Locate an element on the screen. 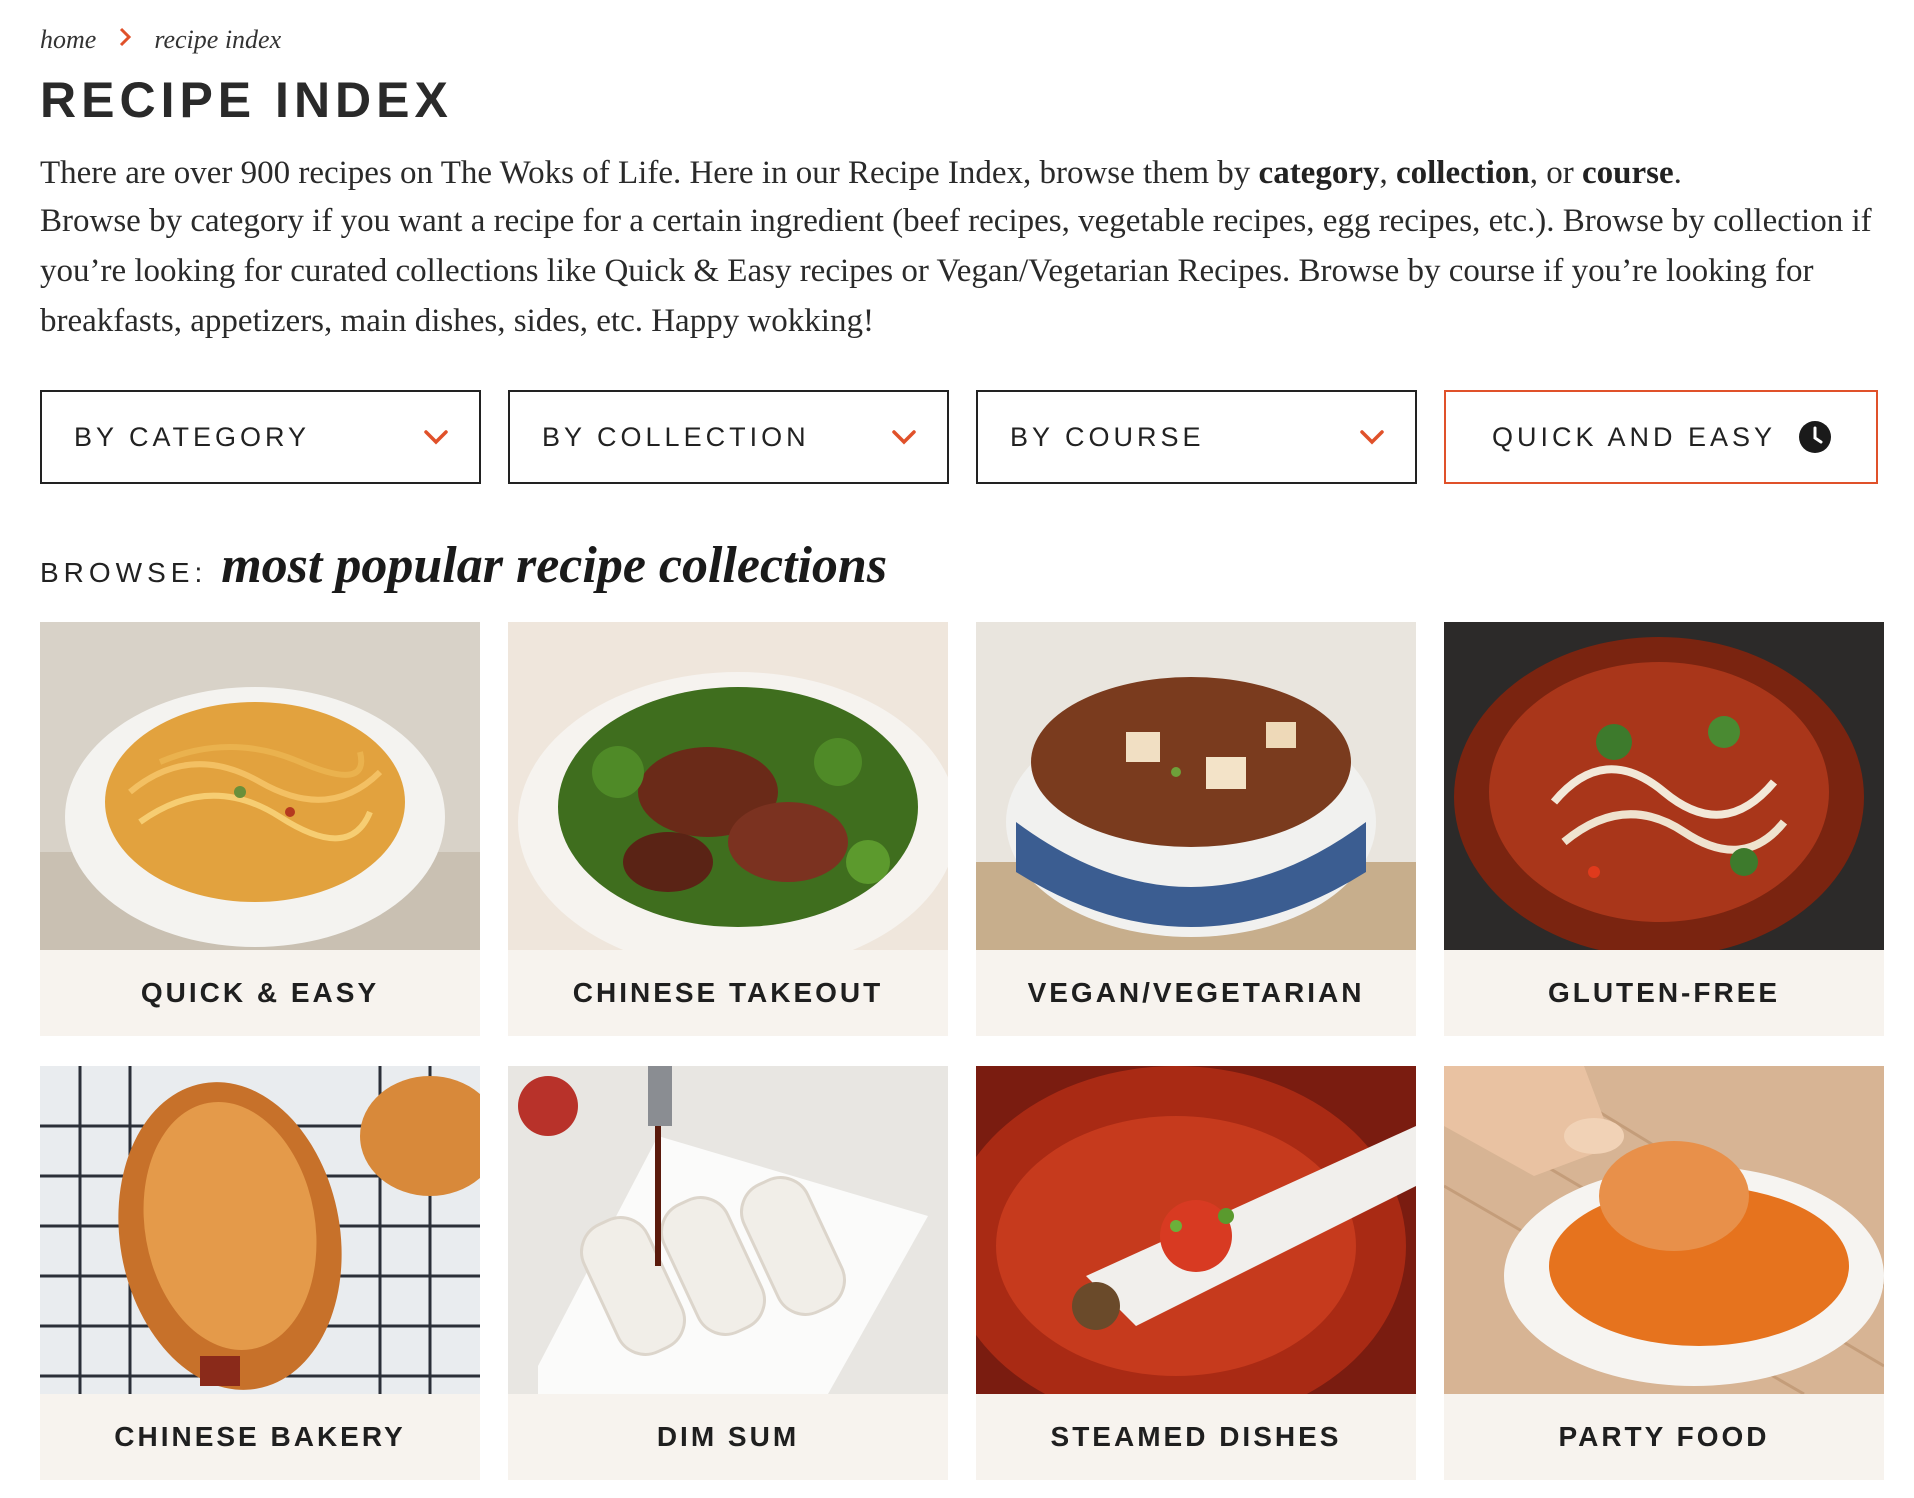  breadcrumb: home recipe index is located at coordinates (160, 40).